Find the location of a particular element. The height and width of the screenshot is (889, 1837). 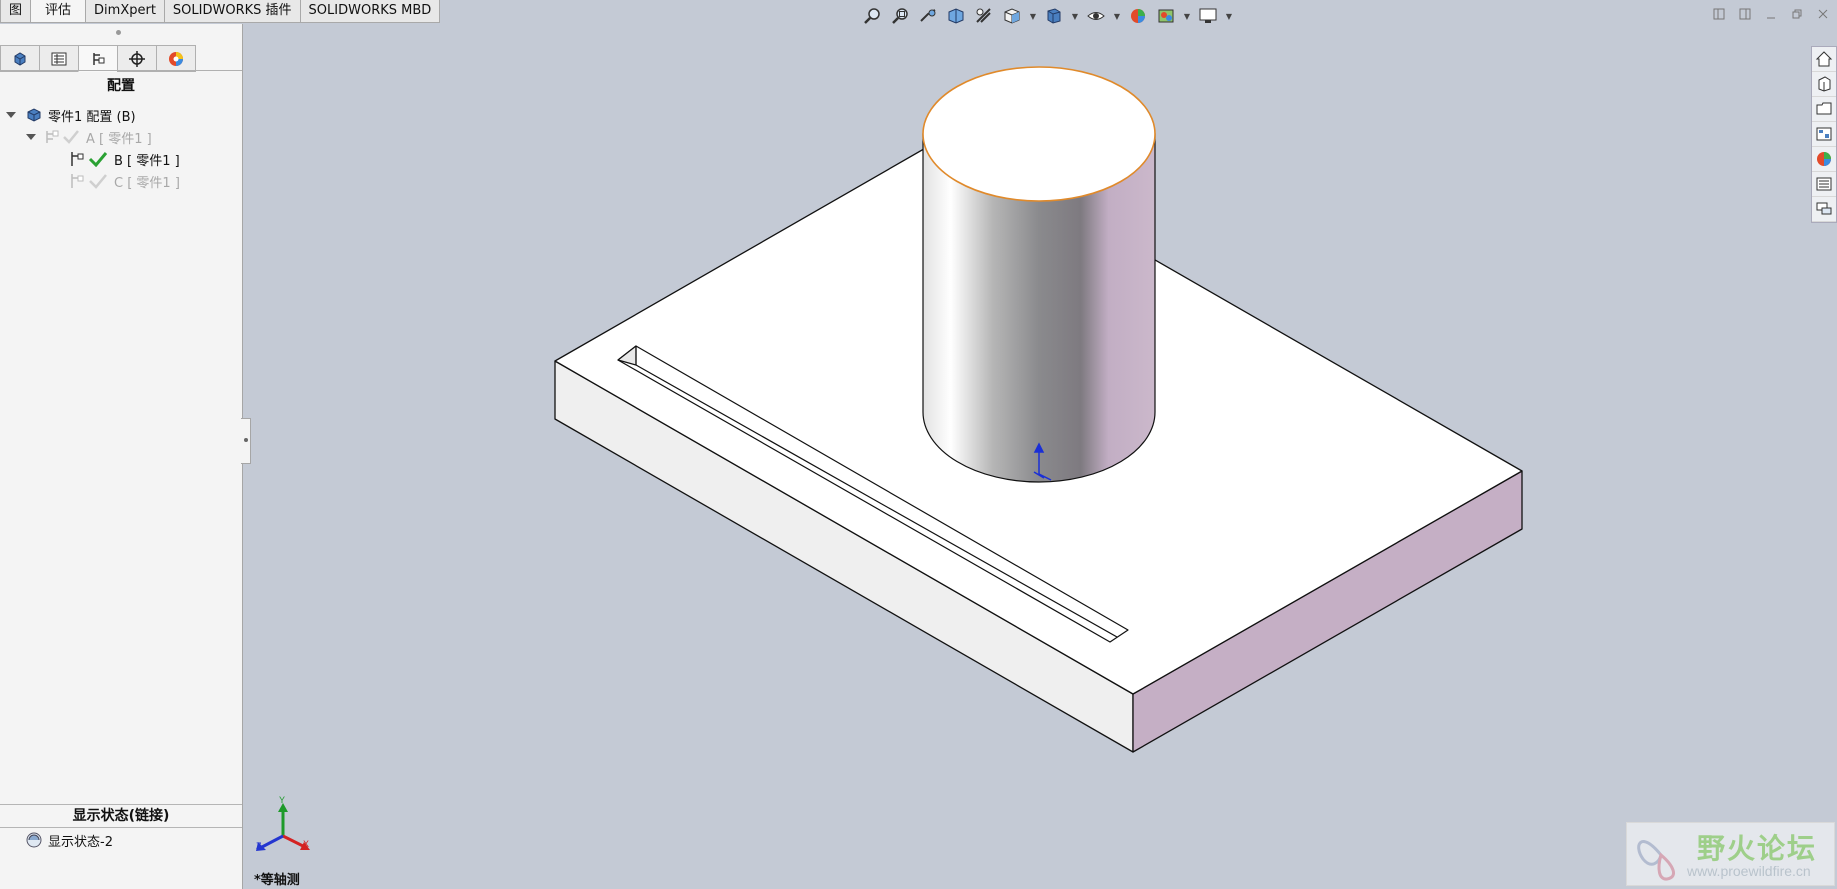

minimize-button is located at coordinates (1771, 14).